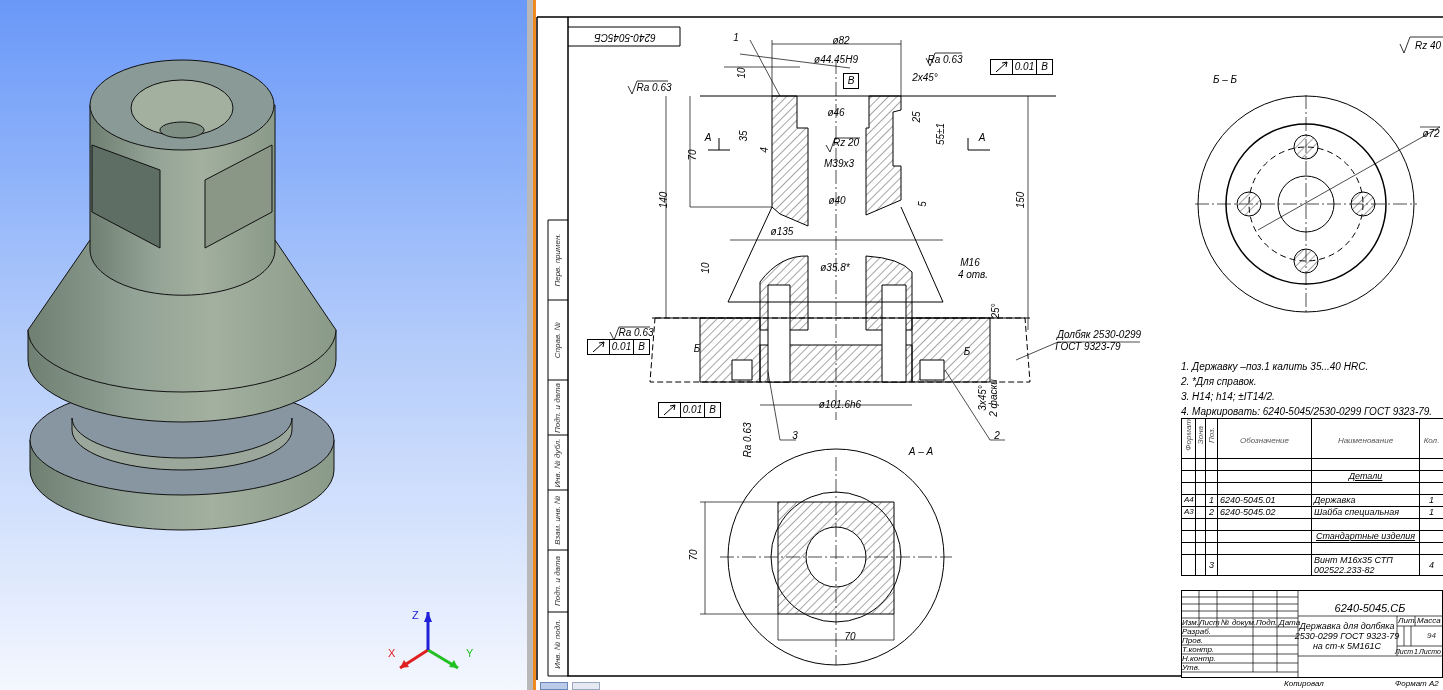 The height and width of the screenshot is (690, 1443). I want to click on title-block-label: Формат А2, so click(1417, 684).